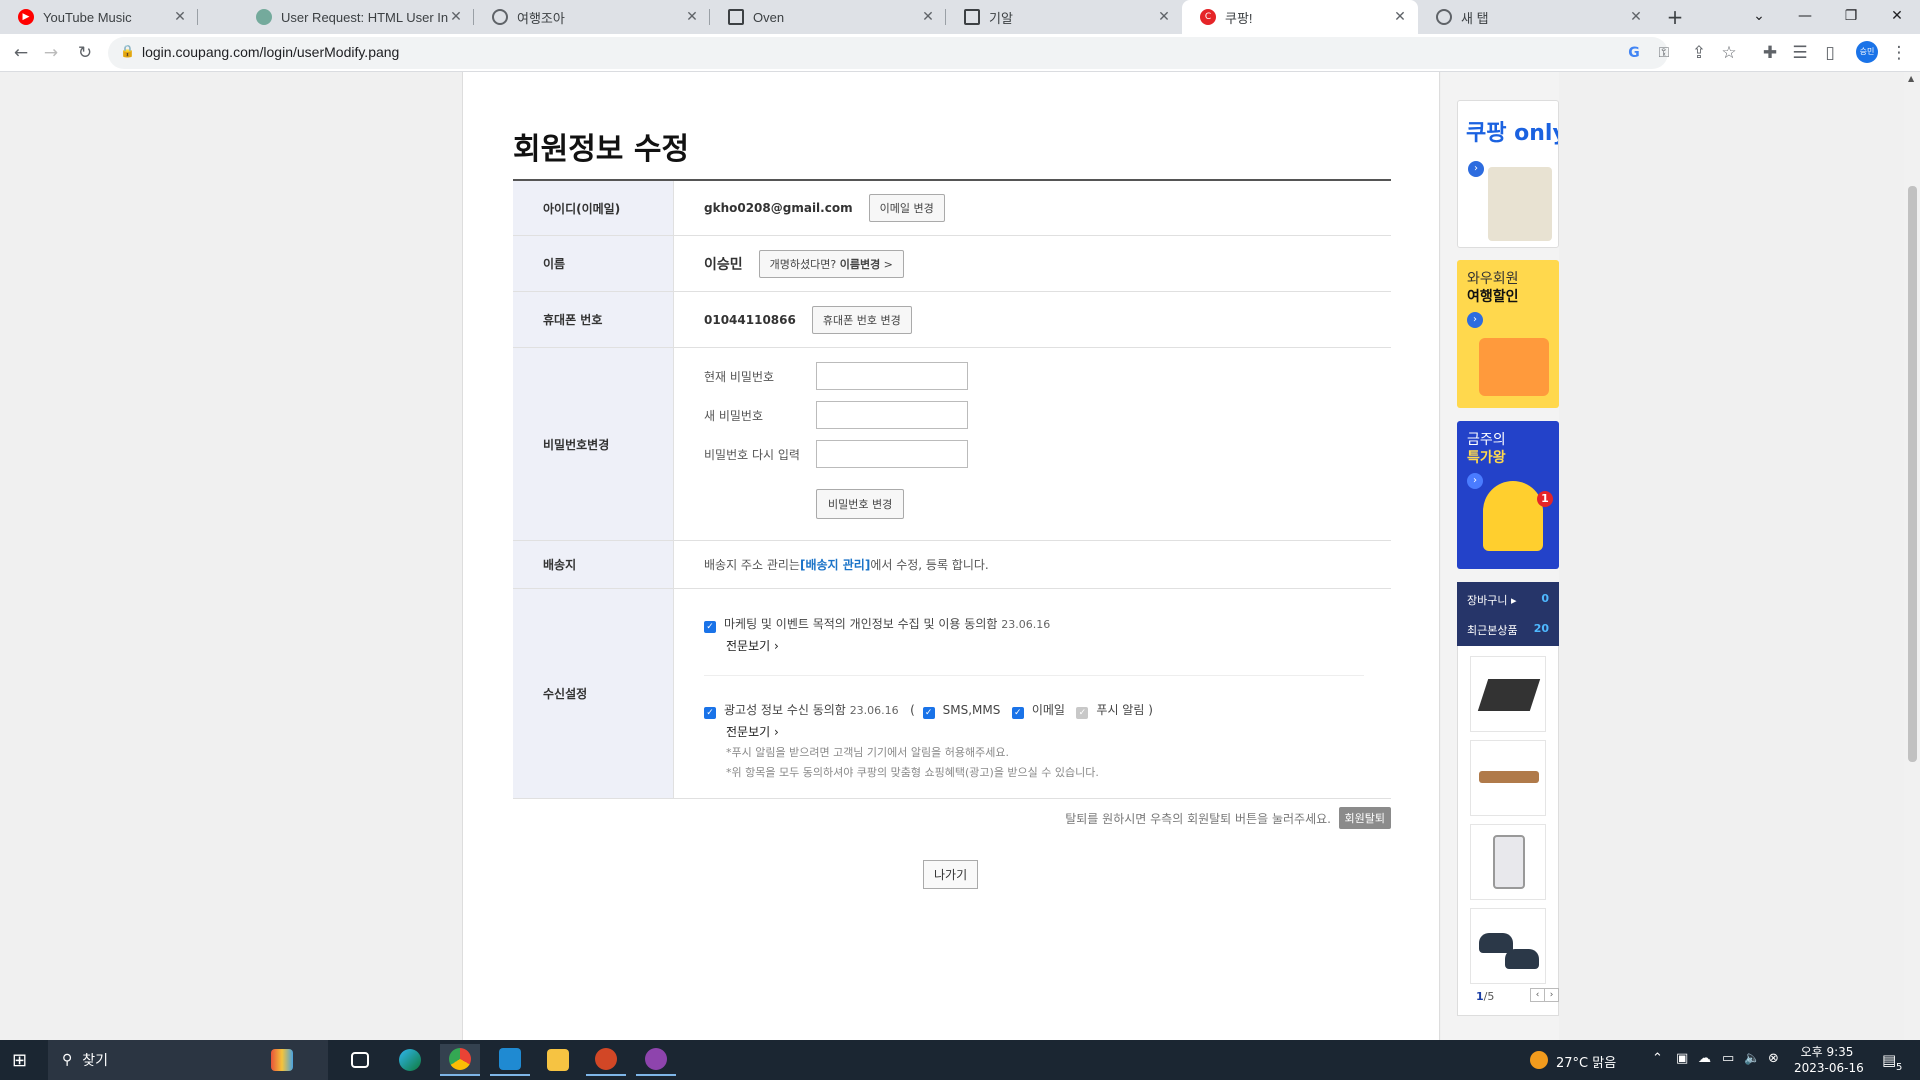 The height and width of the screenshot is (1080, 1920). What do you see at coordinates (1017, 713) in the screenshot?
I see `email-checkbox: ✓` at bounding box center [1017, 713].